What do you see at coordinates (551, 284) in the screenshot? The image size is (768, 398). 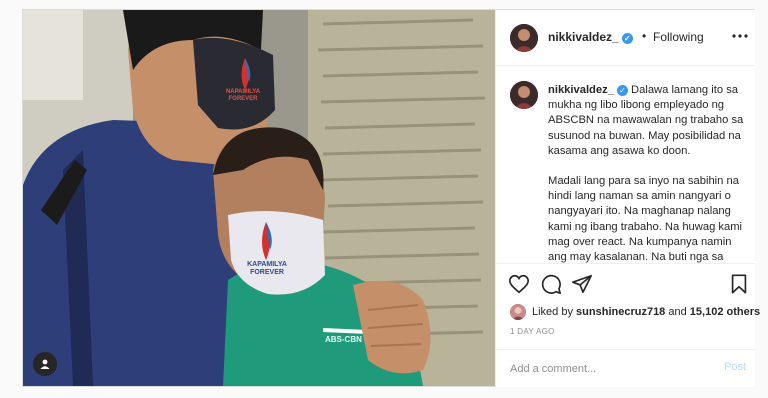 I see `comment-icon` at bounding box center [551, 284].